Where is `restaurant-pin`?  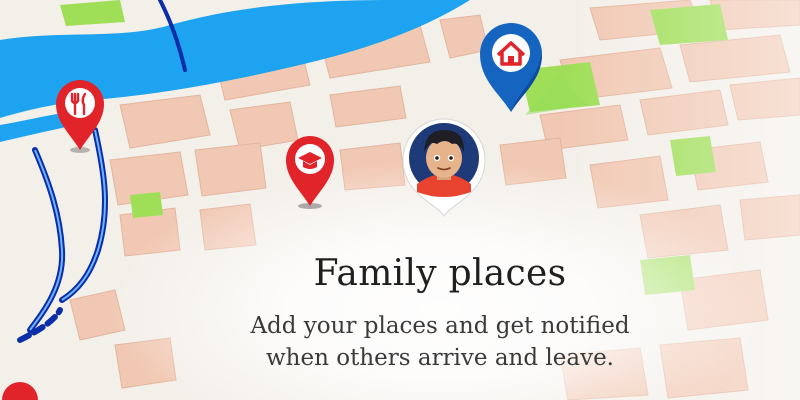 restaurant-pin is located at coordinates (80, 114).